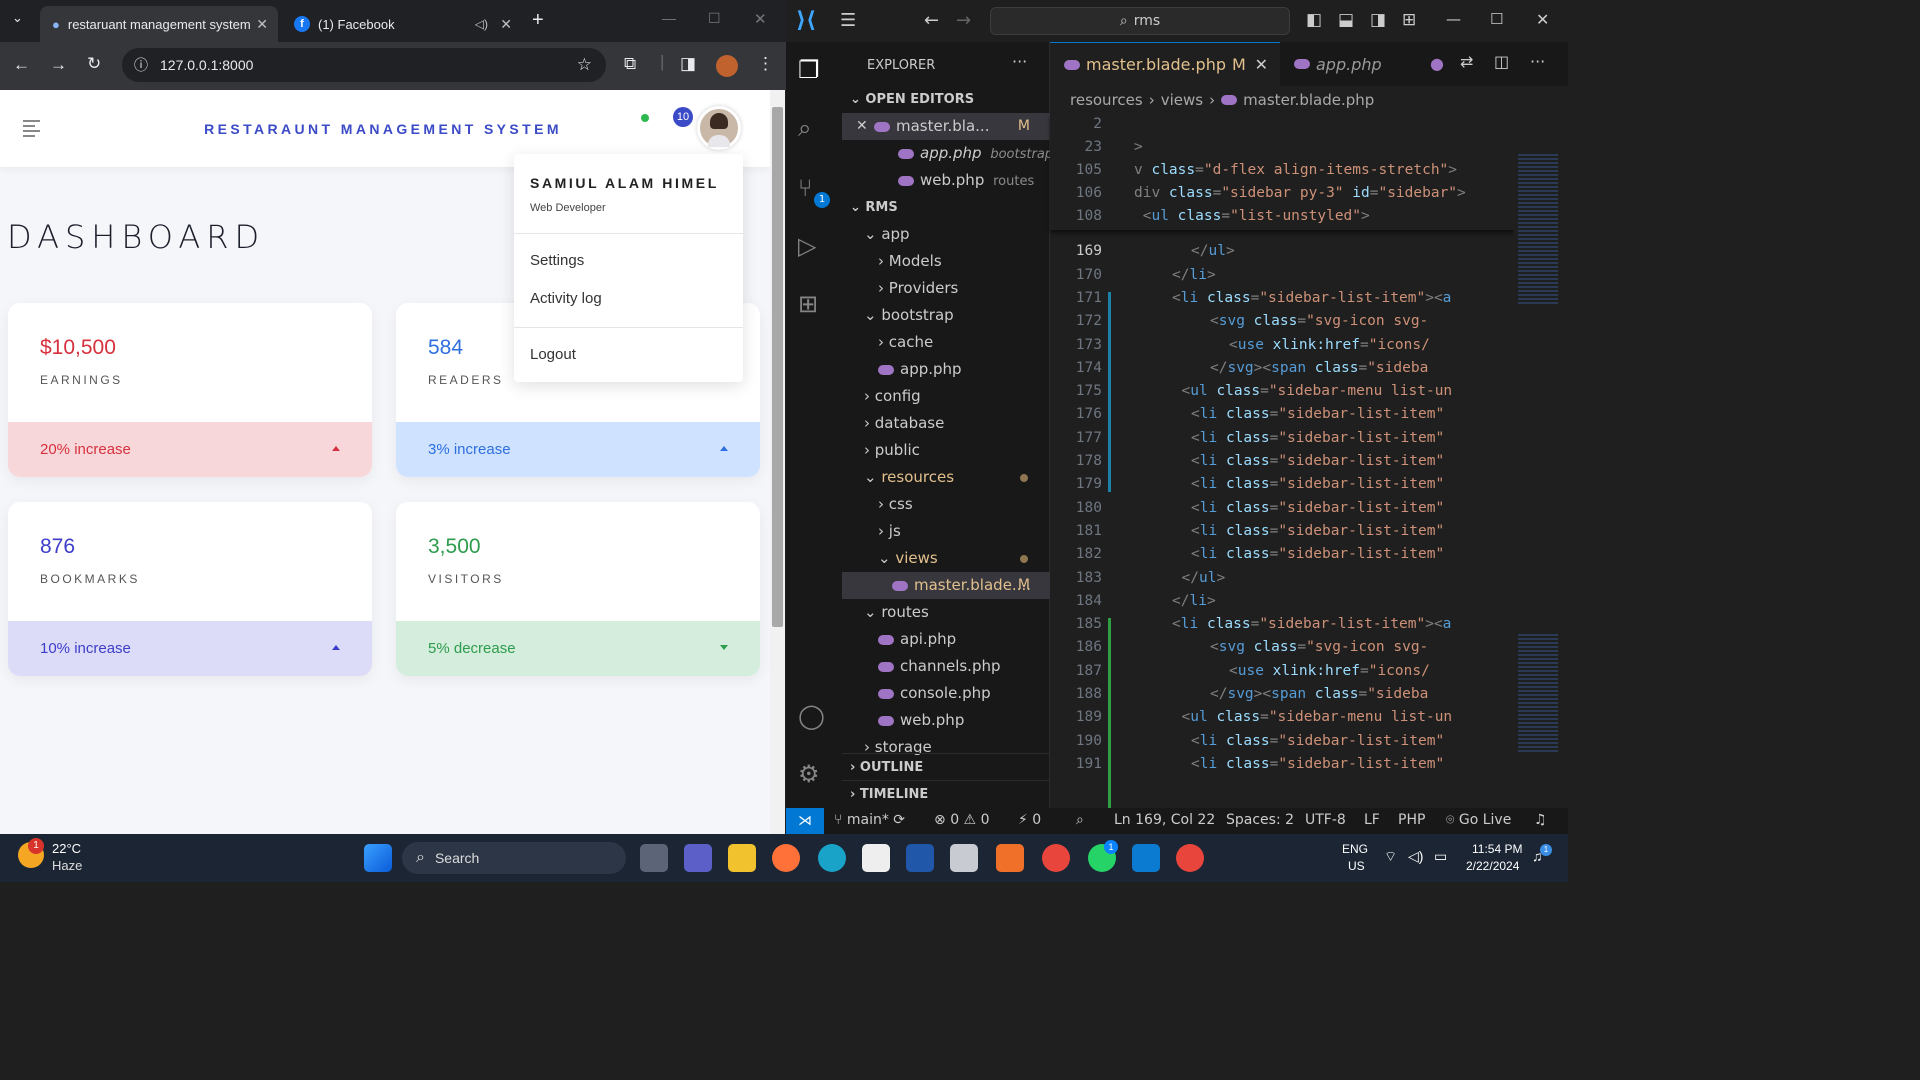 The height and width of the screenshot is (1080, 1920). I want to click on cursor-position: Ln 169, Col 22, so click(1164, 820).